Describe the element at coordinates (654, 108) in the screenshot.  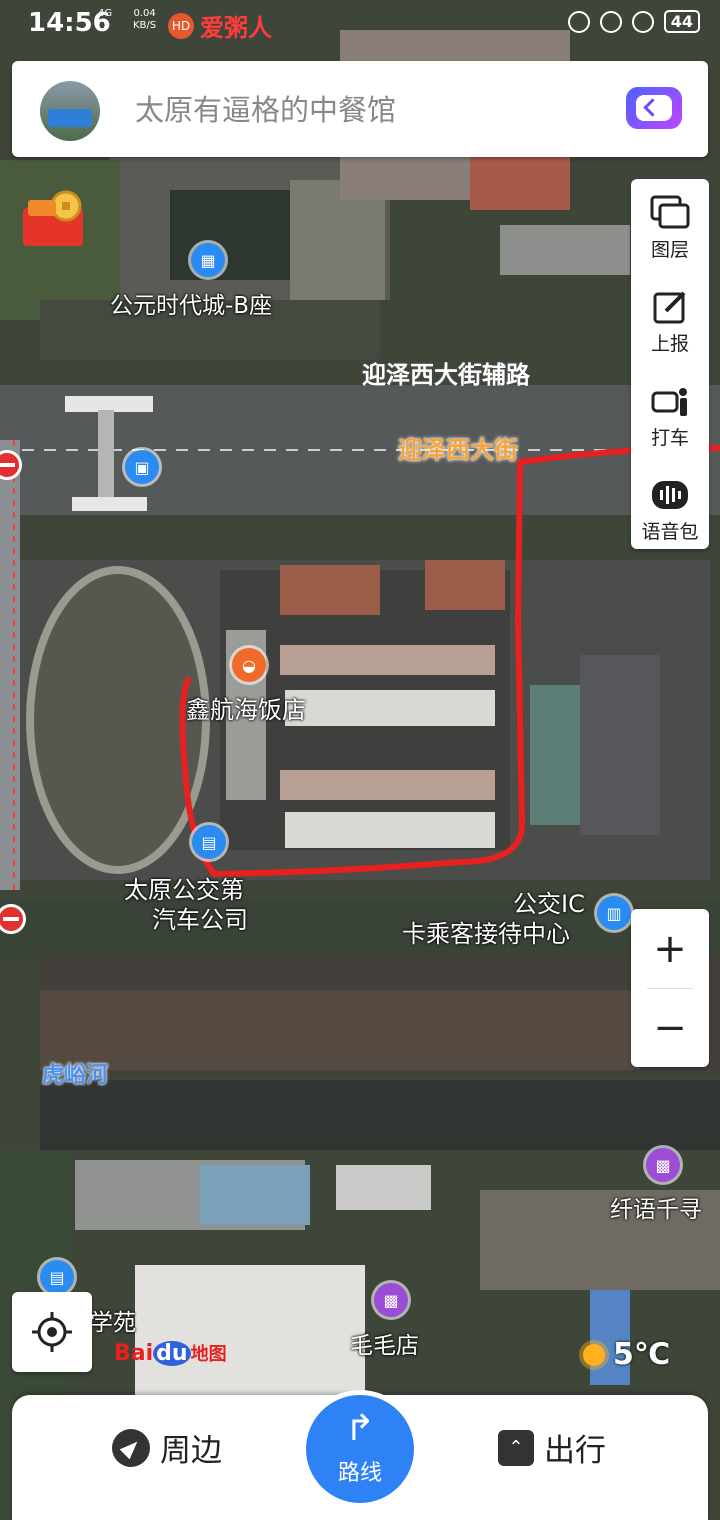
I see `voice-assistant-icon` at that location.